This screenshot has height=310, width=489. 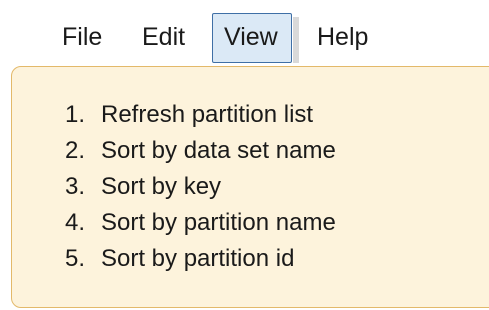 What do you see at coordinates (296, 40) in the screenshot?
I see `menu-view-shadow` at bounding box center [296, 40].